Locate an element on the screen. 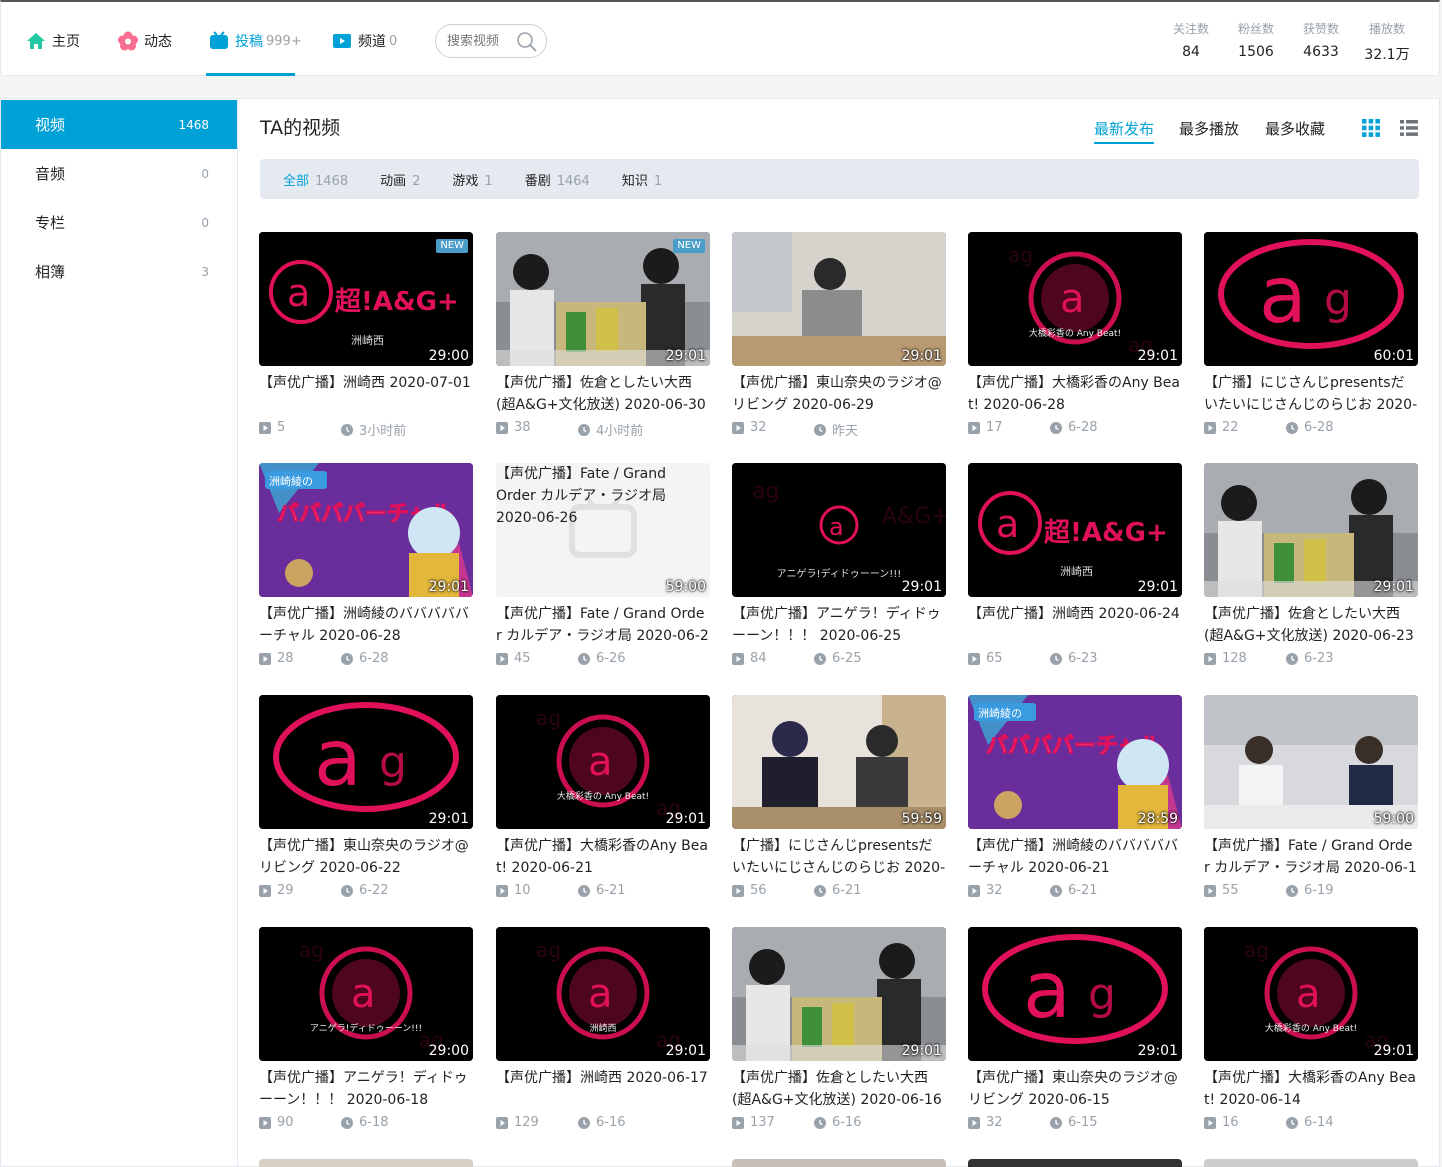 This screenshot has width=1442, height=1167. filter-label: 番剧 is located at coordinates (537, 181).